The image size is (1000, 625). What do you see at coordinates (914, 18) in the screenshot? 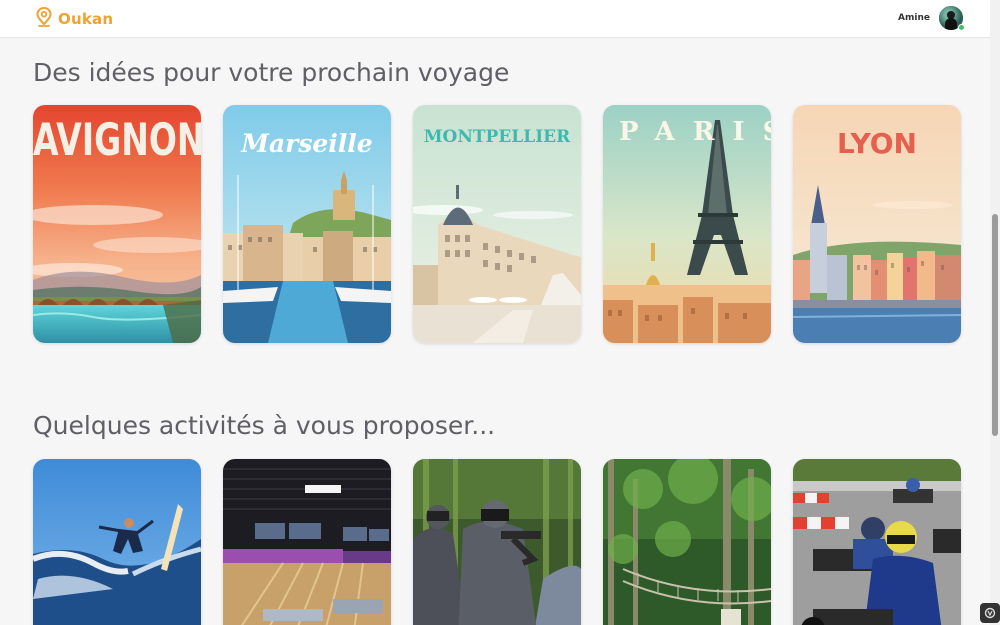
I see `user-name: Amine` at bounding box center [914, 18].